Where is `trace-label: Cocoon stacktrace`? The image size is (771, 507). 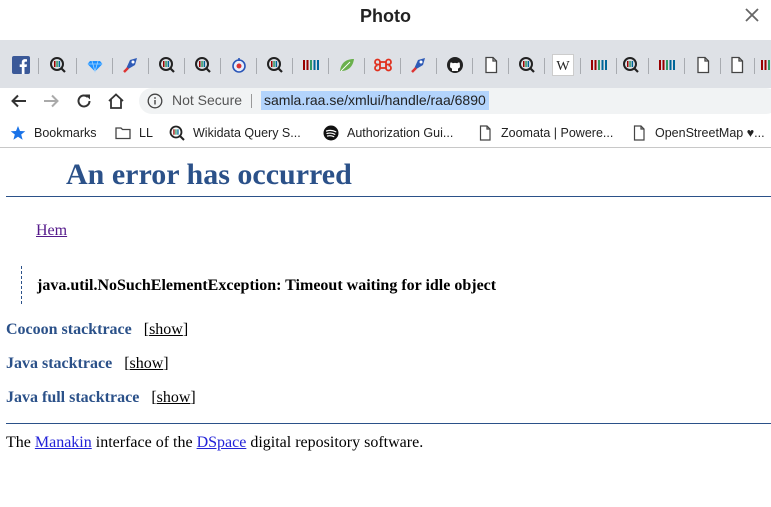 trace-label: Cocoon stacktrace is located at coordinates (69, 329).